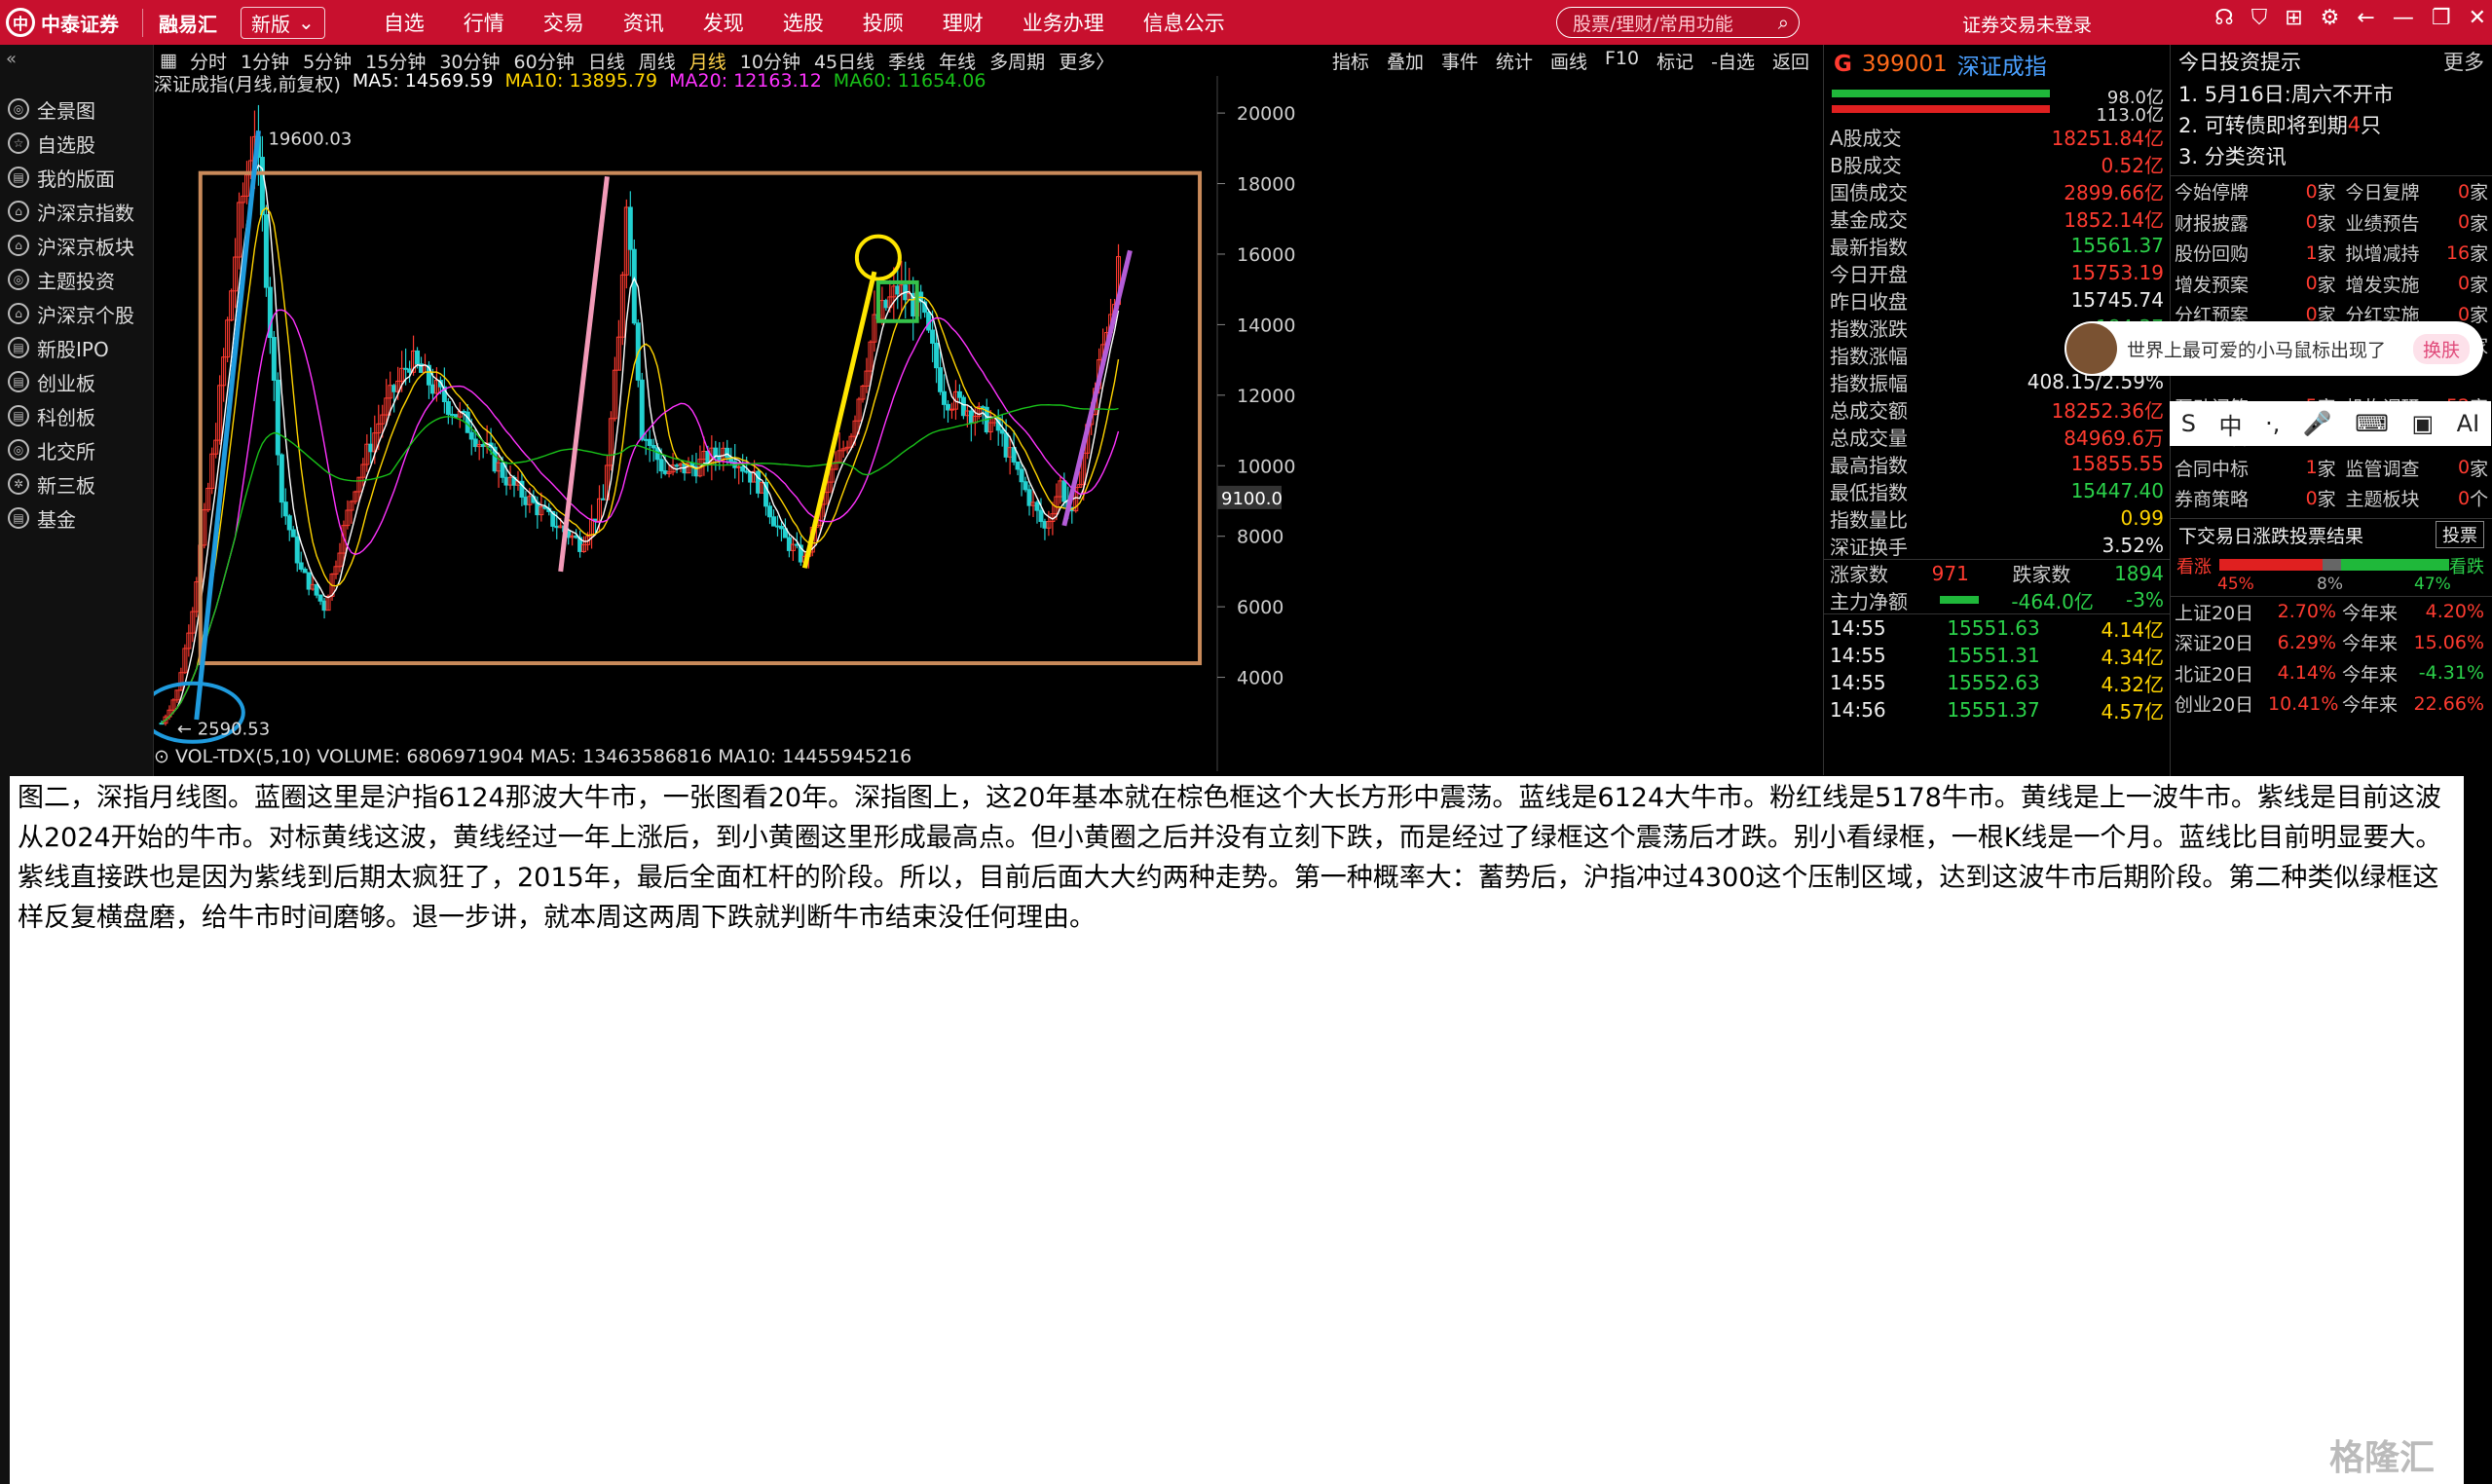 The width and height of the screenshot is (2492, 1484). Describe the element at coordinates (2463, 61) in the screenshot. I see `info-more-link: 更多` at that location.